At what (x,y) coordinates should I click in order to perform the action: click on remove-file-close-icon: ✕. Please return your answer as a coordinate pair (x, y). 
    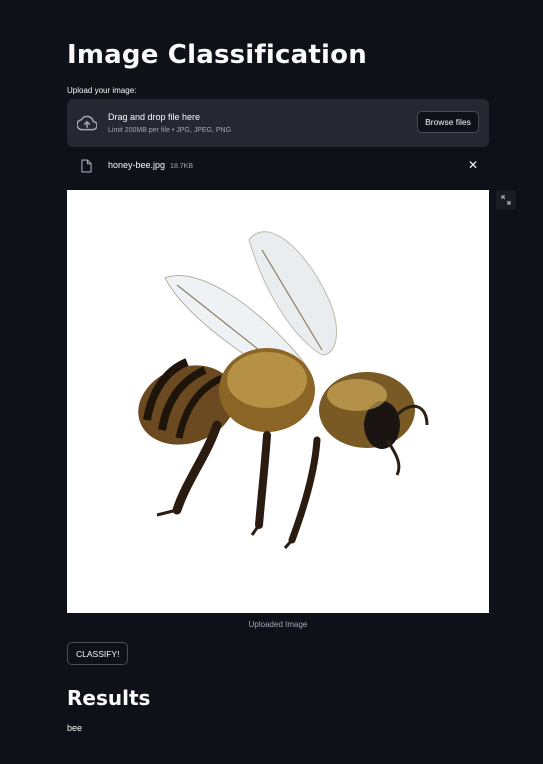
    Looking at the image, I should click on (473, 165).